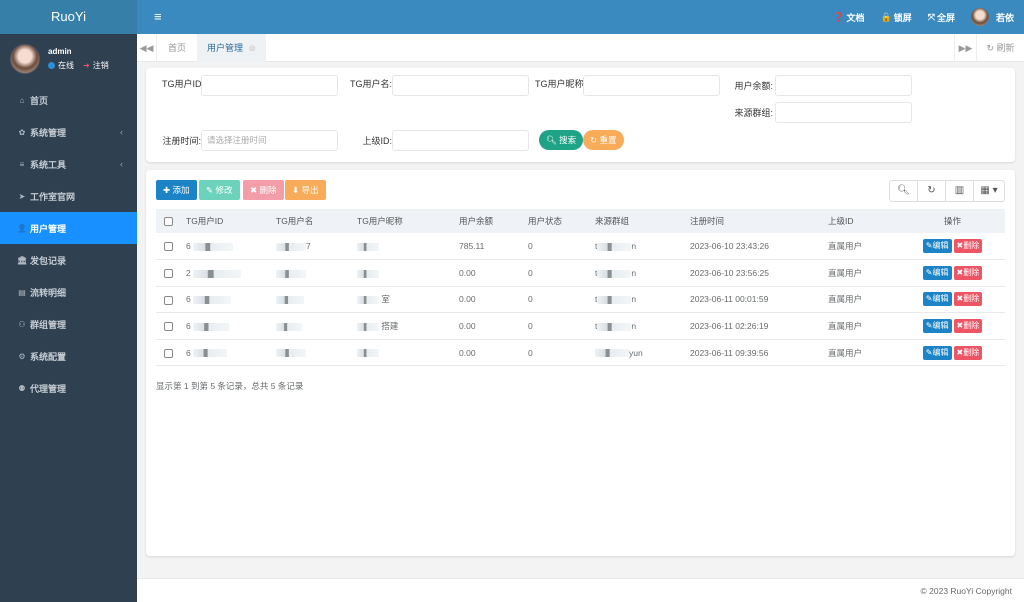  Describe the element at coordinates (66, 65) in the screenshot. I see `online-status-text: 在线` at that location.